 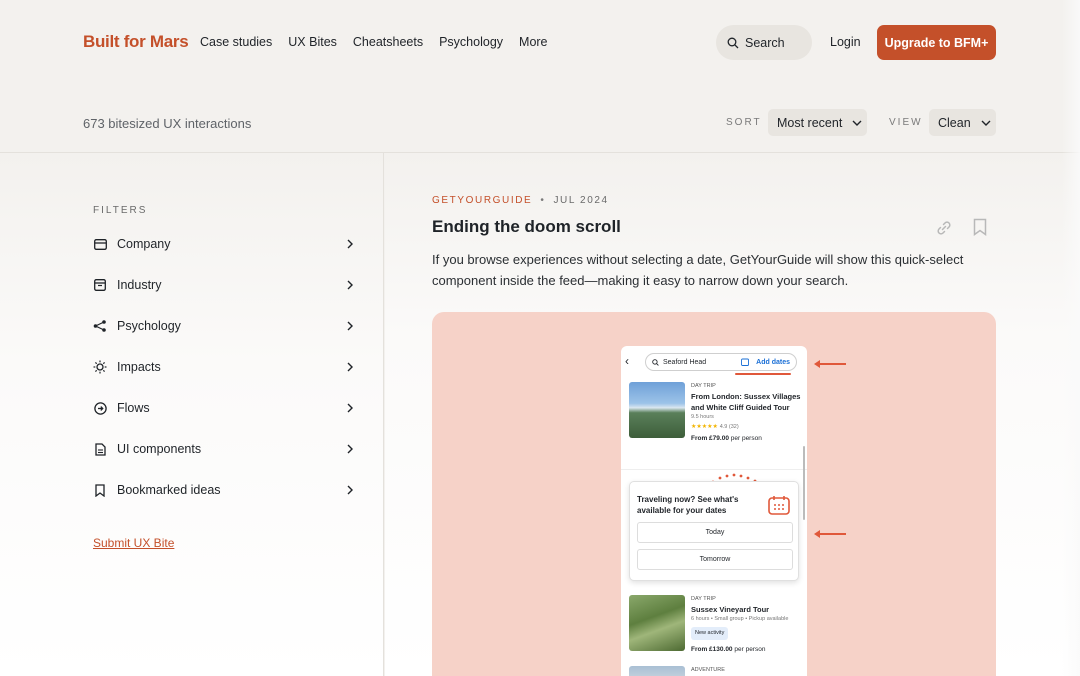 What do you see at coordinates (704, 427) in the screenshot?
I see `star-rating-icon: ★★★★★` at bounding box center [704, 427].